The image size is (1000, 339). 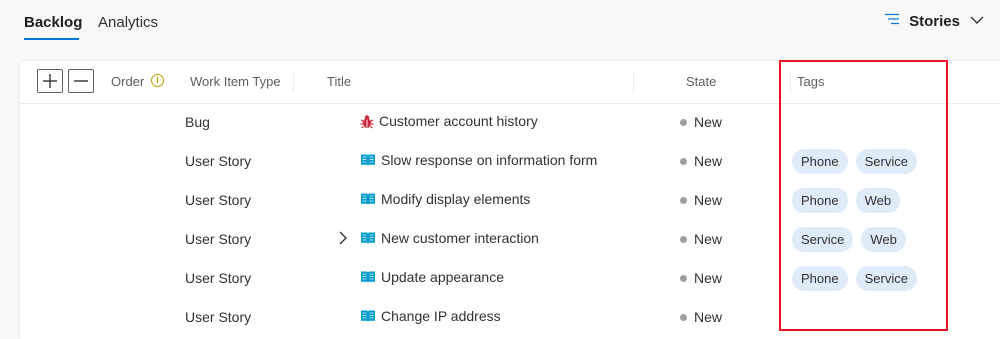 I want to click on work-item-type: Bug, so click(x=197, y=122).